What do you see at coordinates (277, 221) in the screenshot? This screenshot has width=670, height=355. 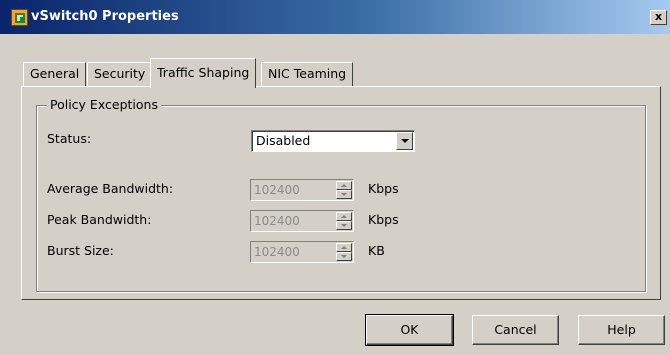 I see `peak-bandwidth-value: 102400` at bounding box center [277, 221].